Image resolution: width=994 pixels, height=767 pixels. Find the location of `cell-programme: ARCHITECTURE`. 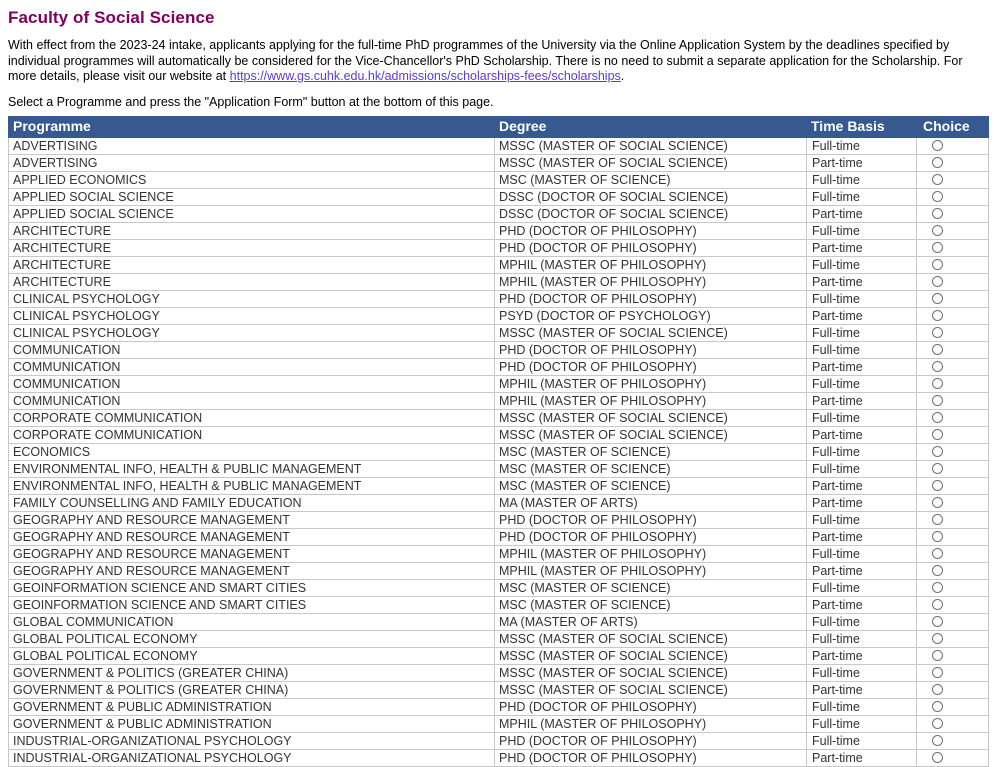

cell-programme: ARCHITECTURE is located at coordinates (251, 231).